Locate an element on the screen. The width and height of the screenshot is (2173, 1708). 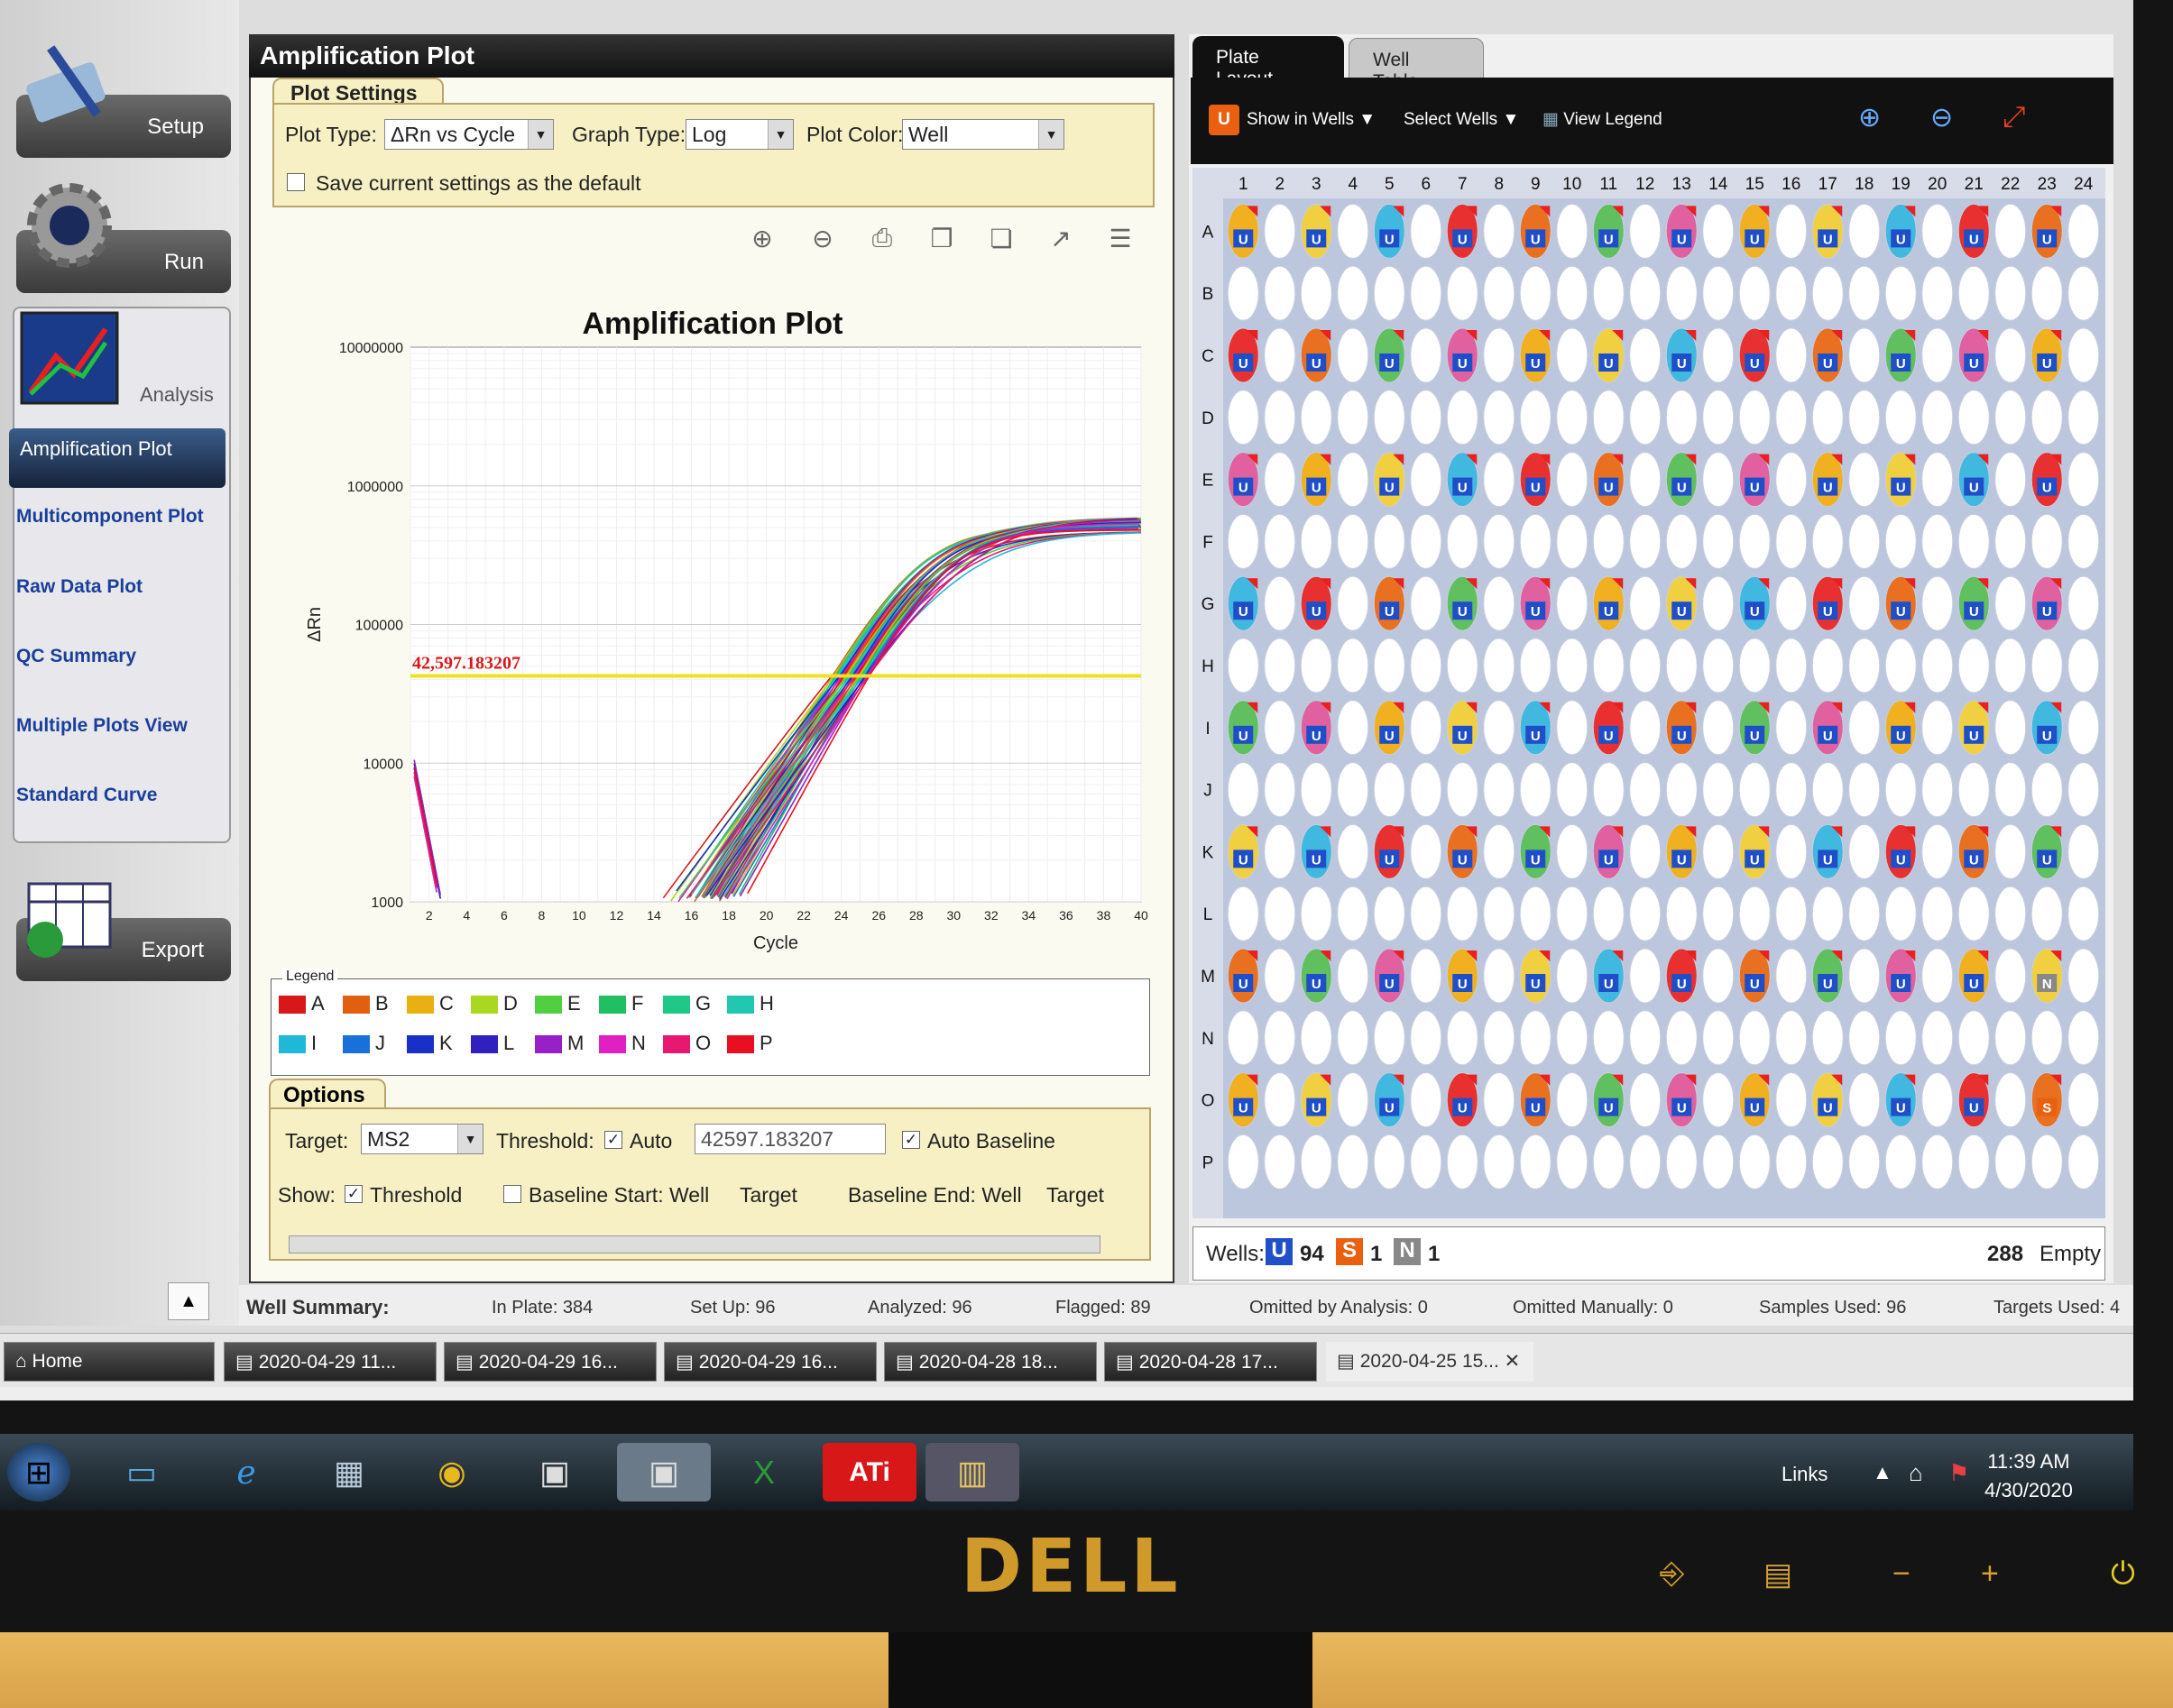
legend-item: C is located at coordinates (430, 1003).